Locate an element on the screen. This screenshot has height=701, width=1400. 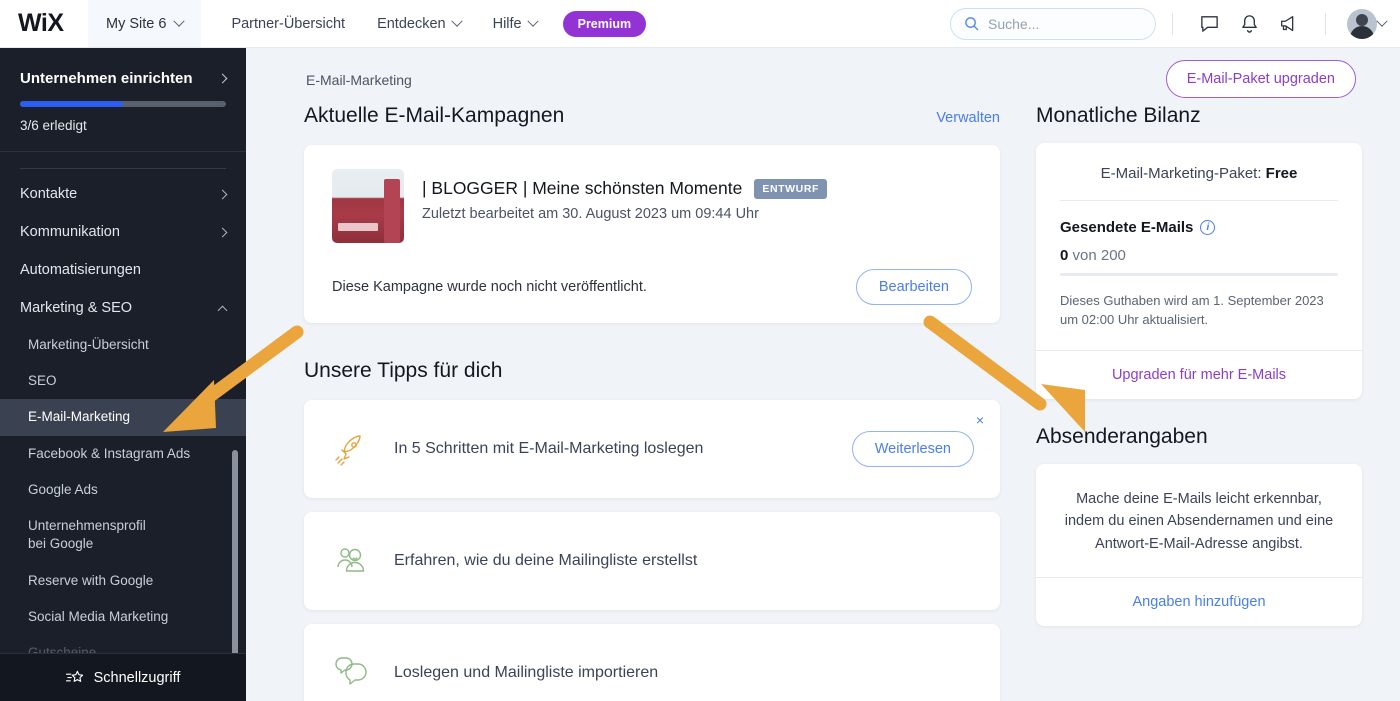
top-bar-actions is located at coordinates (1175, 24).